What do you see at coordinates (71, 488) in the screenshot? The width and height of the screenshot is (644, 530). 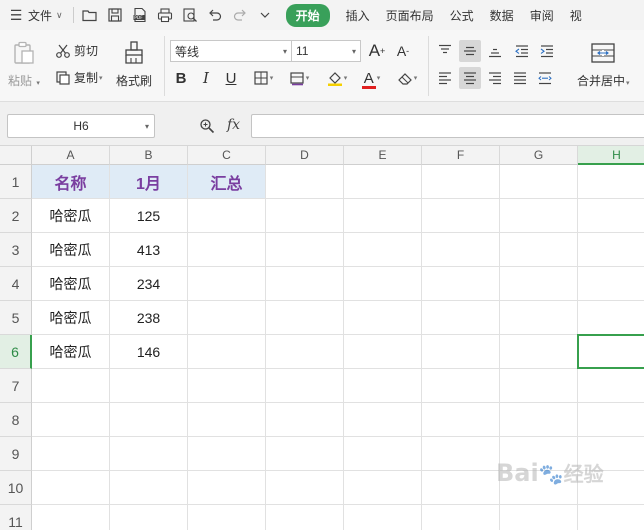 I see `cell-a10` at bounding box center [71, 488].